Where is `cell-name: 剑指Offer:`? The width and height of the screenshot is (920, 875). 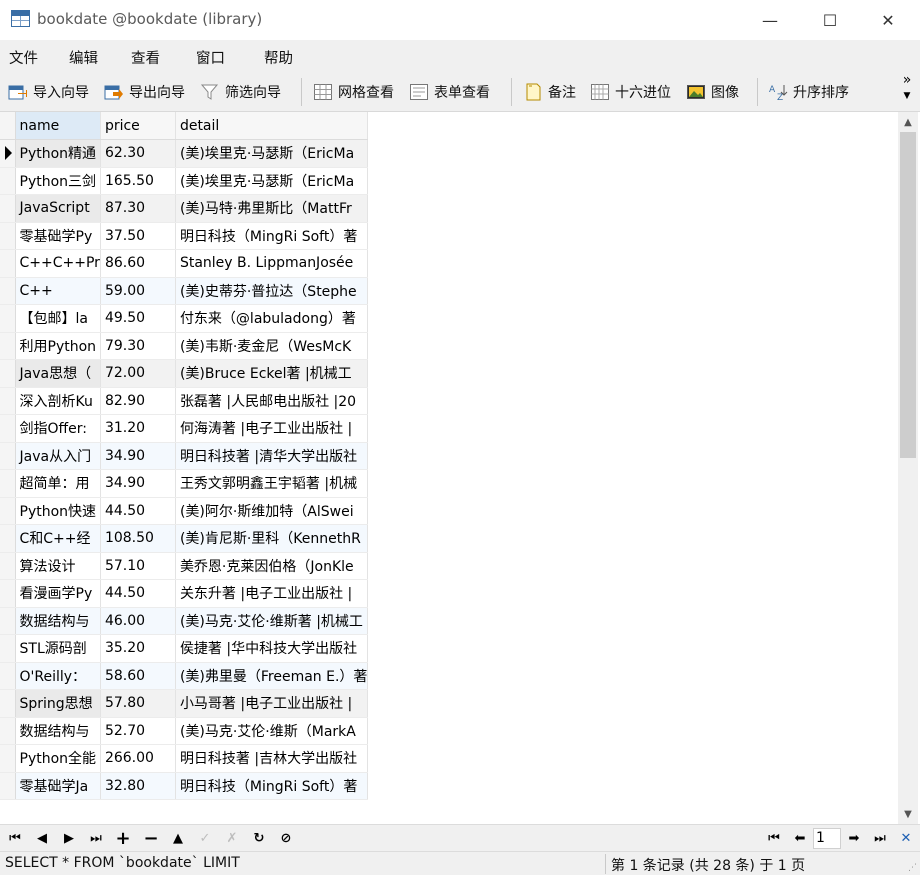 cell-name: 剑指Offer: is located at coordinates (58, 428).